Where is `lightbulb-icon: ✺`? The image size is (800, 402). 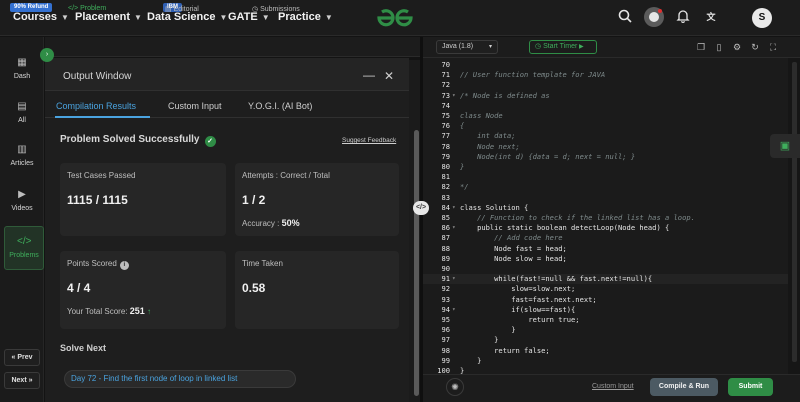 lightbulb-icon: ✺ is located at coordinates (455, 387).